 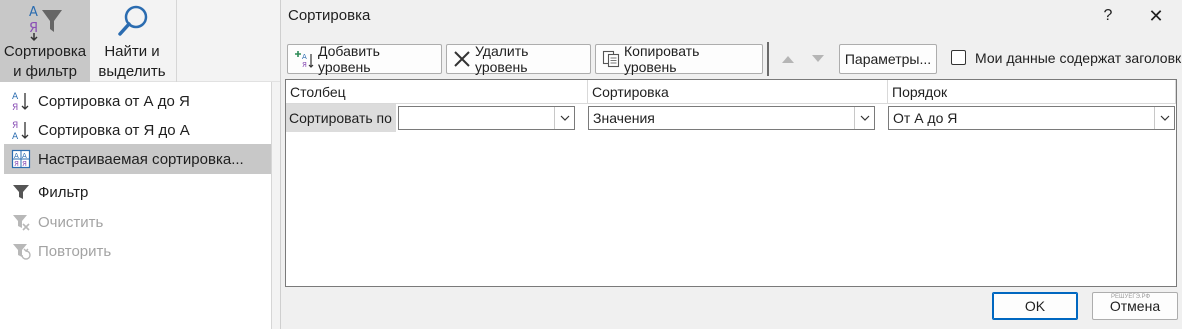 I want to click on order-select-value: От А до Я, so click(x=925, y=118).